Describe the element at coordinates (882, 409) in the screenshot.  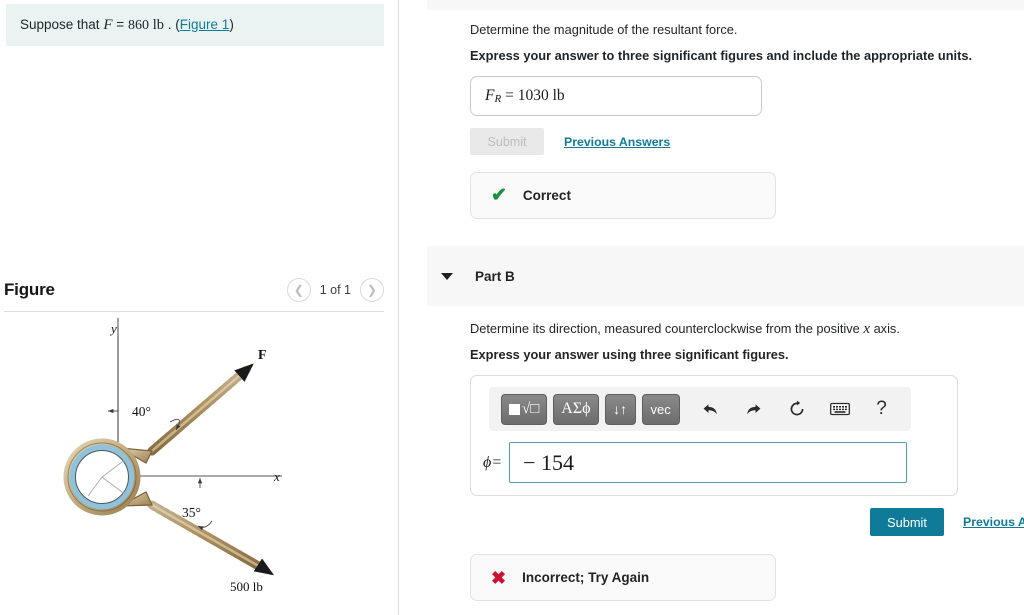
I see `help-icon: ?` at that location.